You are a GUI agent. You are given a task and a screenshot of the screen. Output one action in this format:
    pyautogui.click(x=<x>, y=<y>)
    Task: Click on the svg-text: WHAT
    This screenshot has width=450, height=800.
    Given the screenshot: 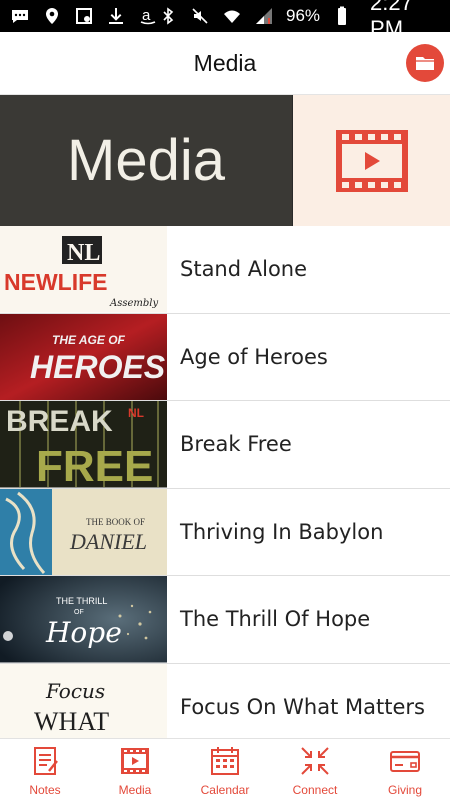 What is the action you would take?
    pyautogui.click(x=71, y=721)
    